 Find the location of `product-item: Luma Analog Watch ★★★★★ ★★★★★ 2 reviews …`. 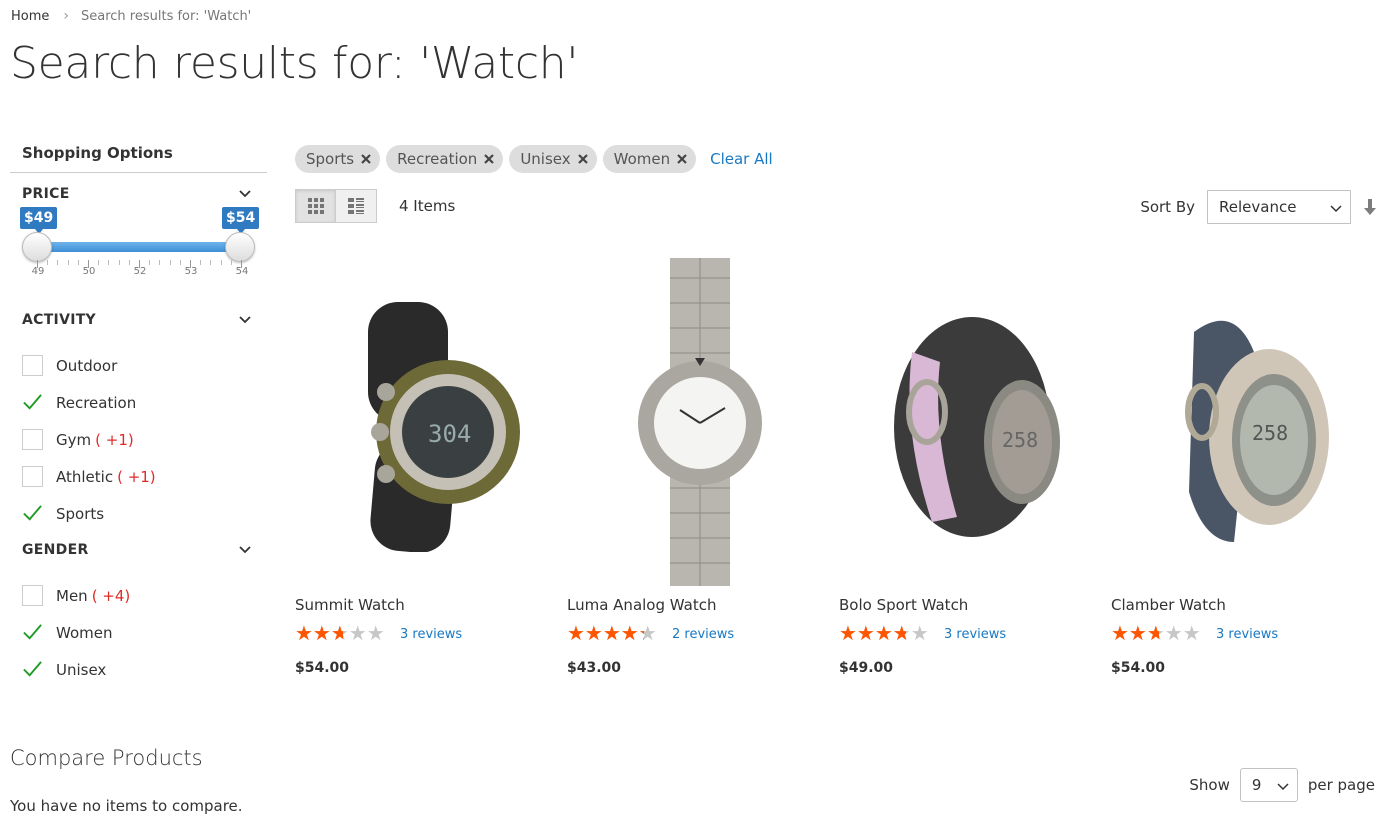

product-item: Luma Analog Watch ★★★★★ ★★★★★ 2 reviews … is located at coordinates (700, 467).